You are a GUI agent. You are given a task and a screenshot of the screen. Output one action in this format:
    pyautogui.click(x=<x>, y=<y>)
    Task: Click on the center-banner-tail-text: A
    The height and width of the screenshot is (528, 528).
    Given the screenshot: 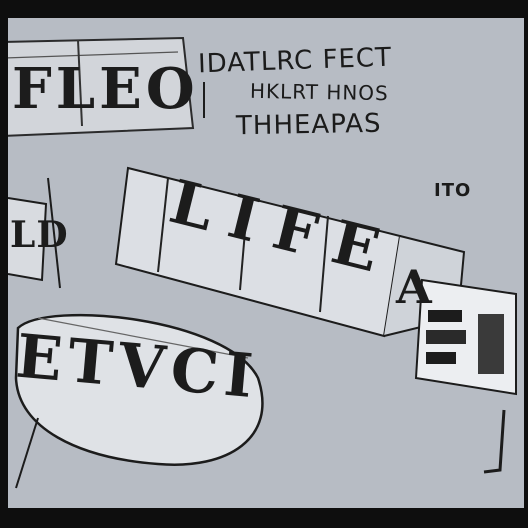 What is the action you would take?
    pyautogui.click(x=414, y=287)
    